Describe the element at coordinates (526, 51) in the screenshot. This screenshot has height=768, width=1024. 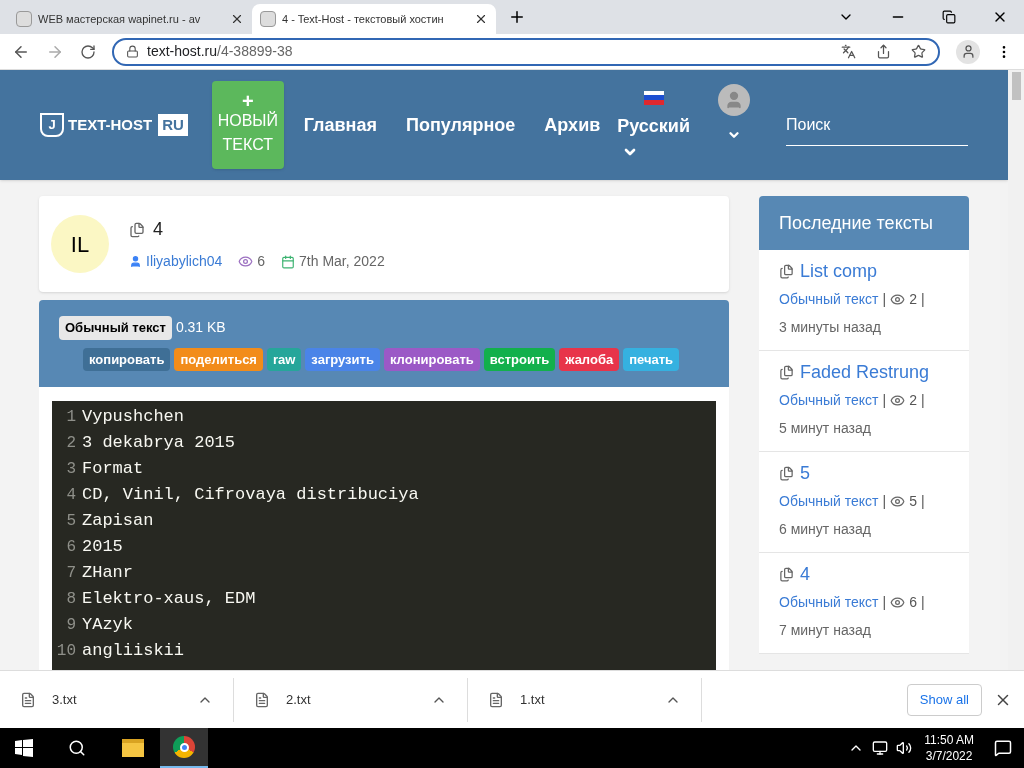
I see `address-field: text-host.ru/4-38899-38` at that location.